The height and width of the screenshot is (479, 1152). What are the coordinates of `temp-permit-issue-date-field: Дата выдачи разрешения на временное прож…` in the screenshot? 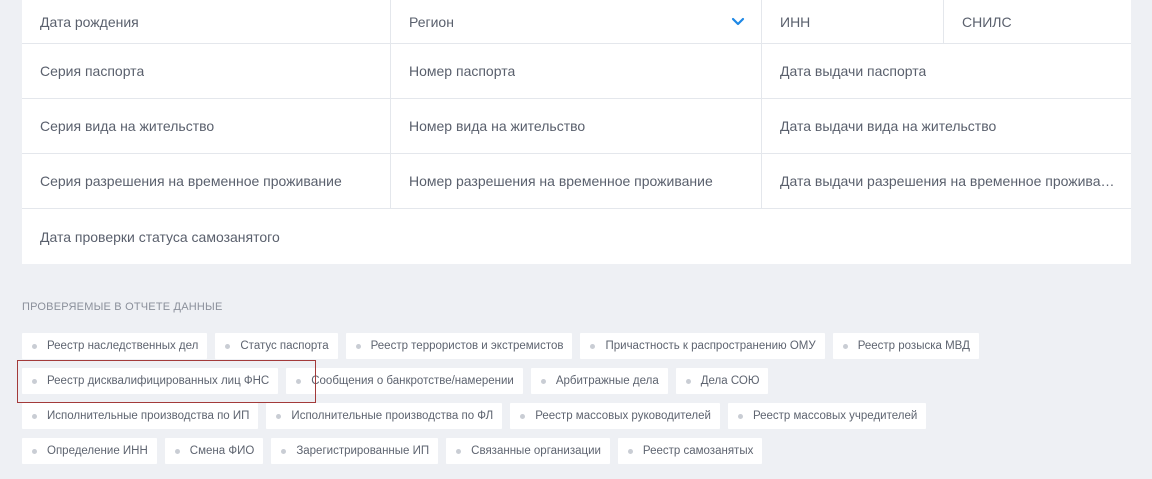 It's located at (946, 181).